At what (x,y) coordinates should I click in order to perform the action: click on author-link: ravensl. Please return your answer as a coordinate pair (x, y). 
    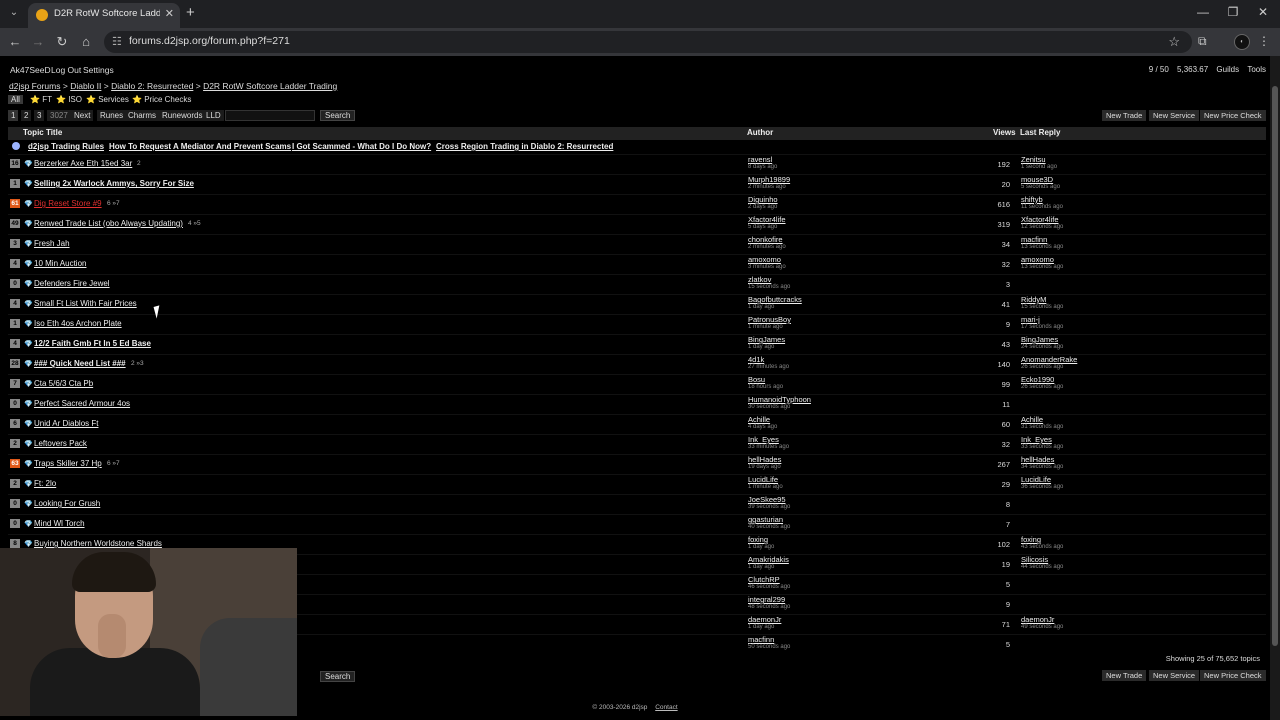
    Looking at the image, I should click on (760, 159).